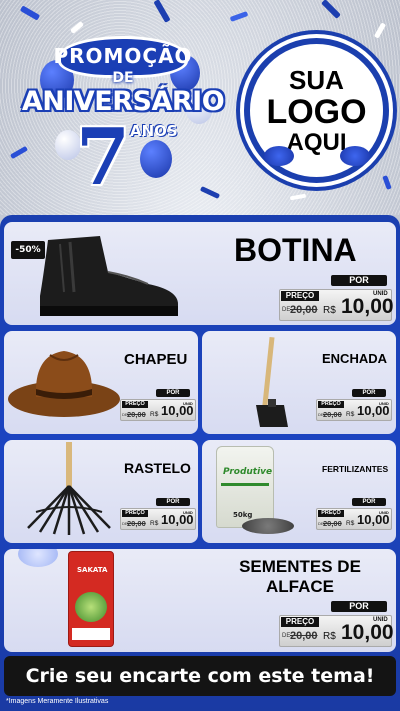 Image resolution: width=400 pixels, height=711 pixels. Describe the element at coordinates (154, 131) in the screenshot. I see `anos-word: ANOS` at that location.